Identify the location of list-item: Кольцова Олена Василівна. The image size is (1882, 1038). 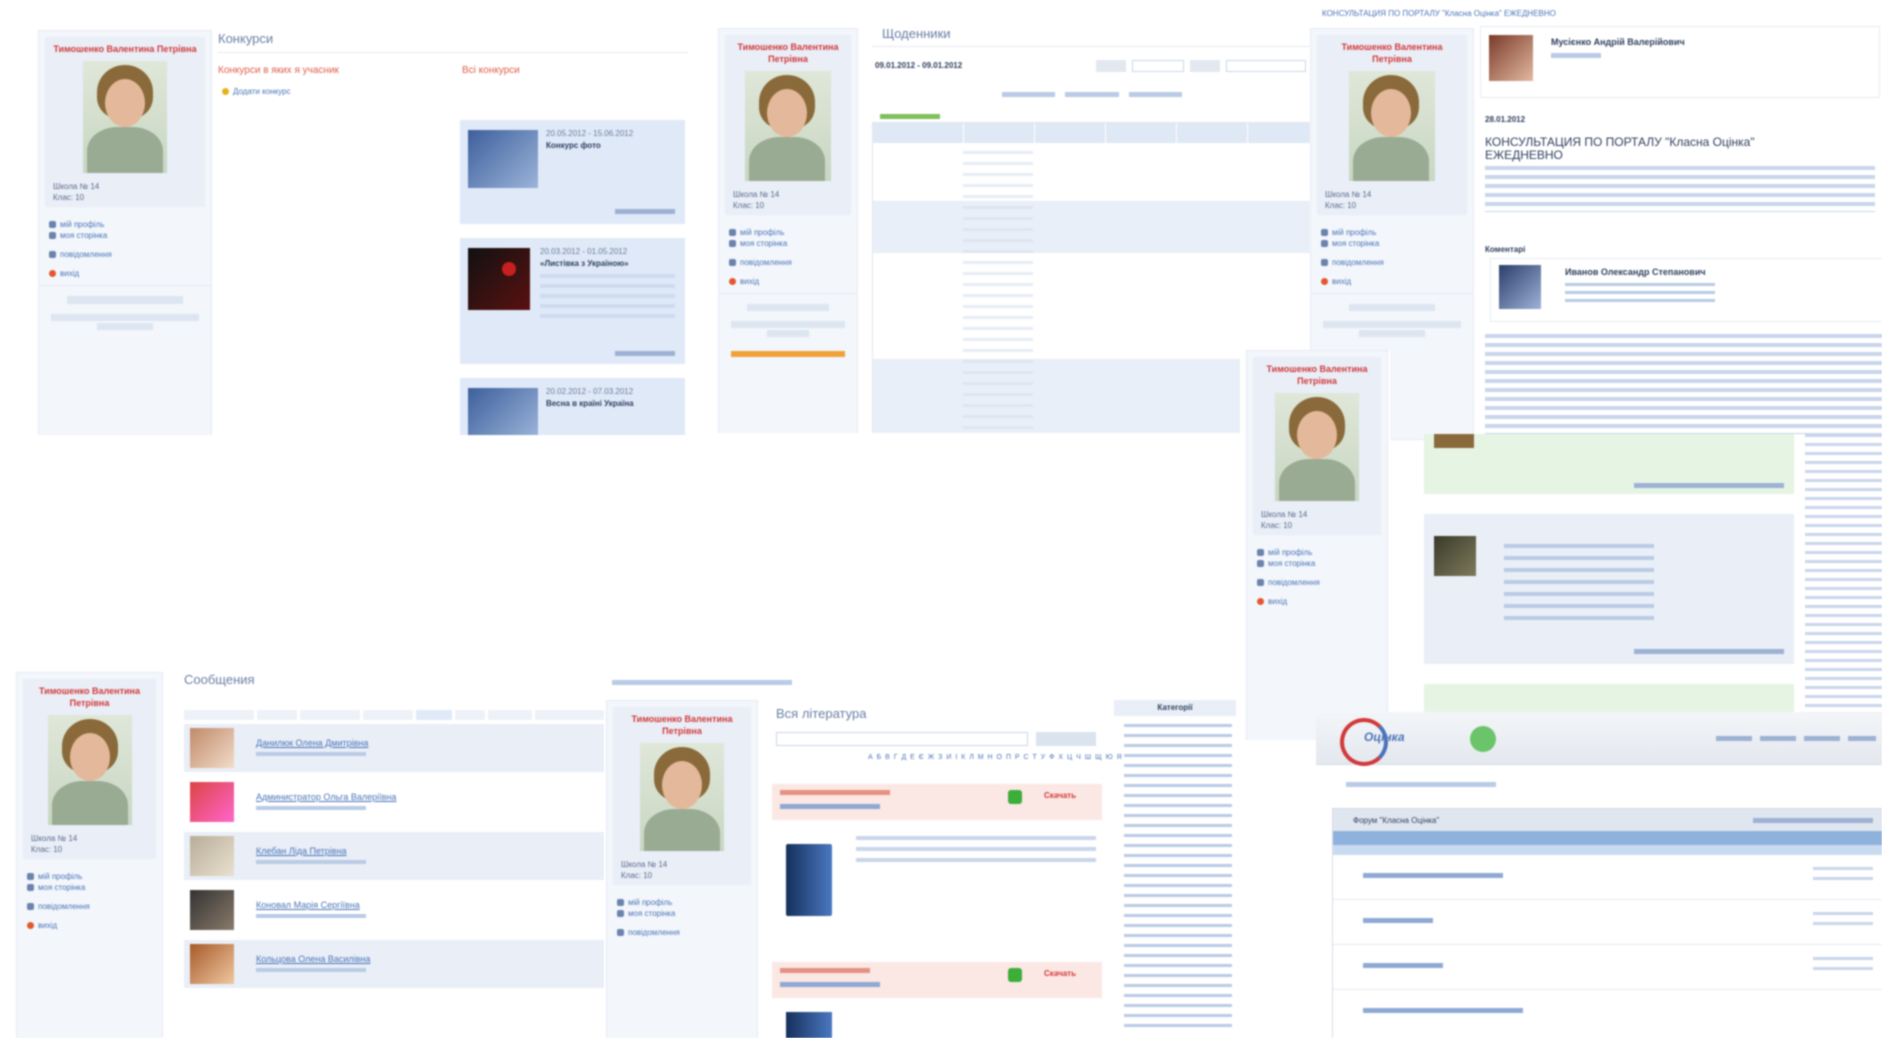
(394, 964).